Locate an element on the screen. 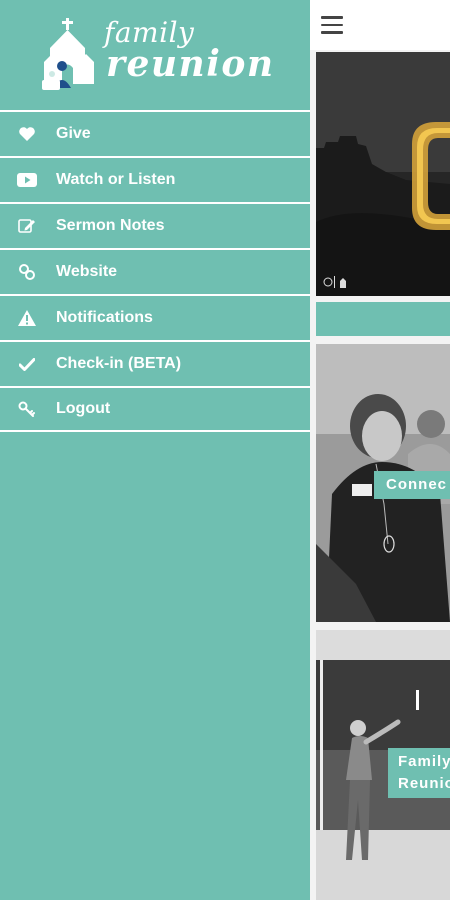 The height and width of the screenshot is (900, 450). brand-header: family reunion is located at coordinates (155, 55).